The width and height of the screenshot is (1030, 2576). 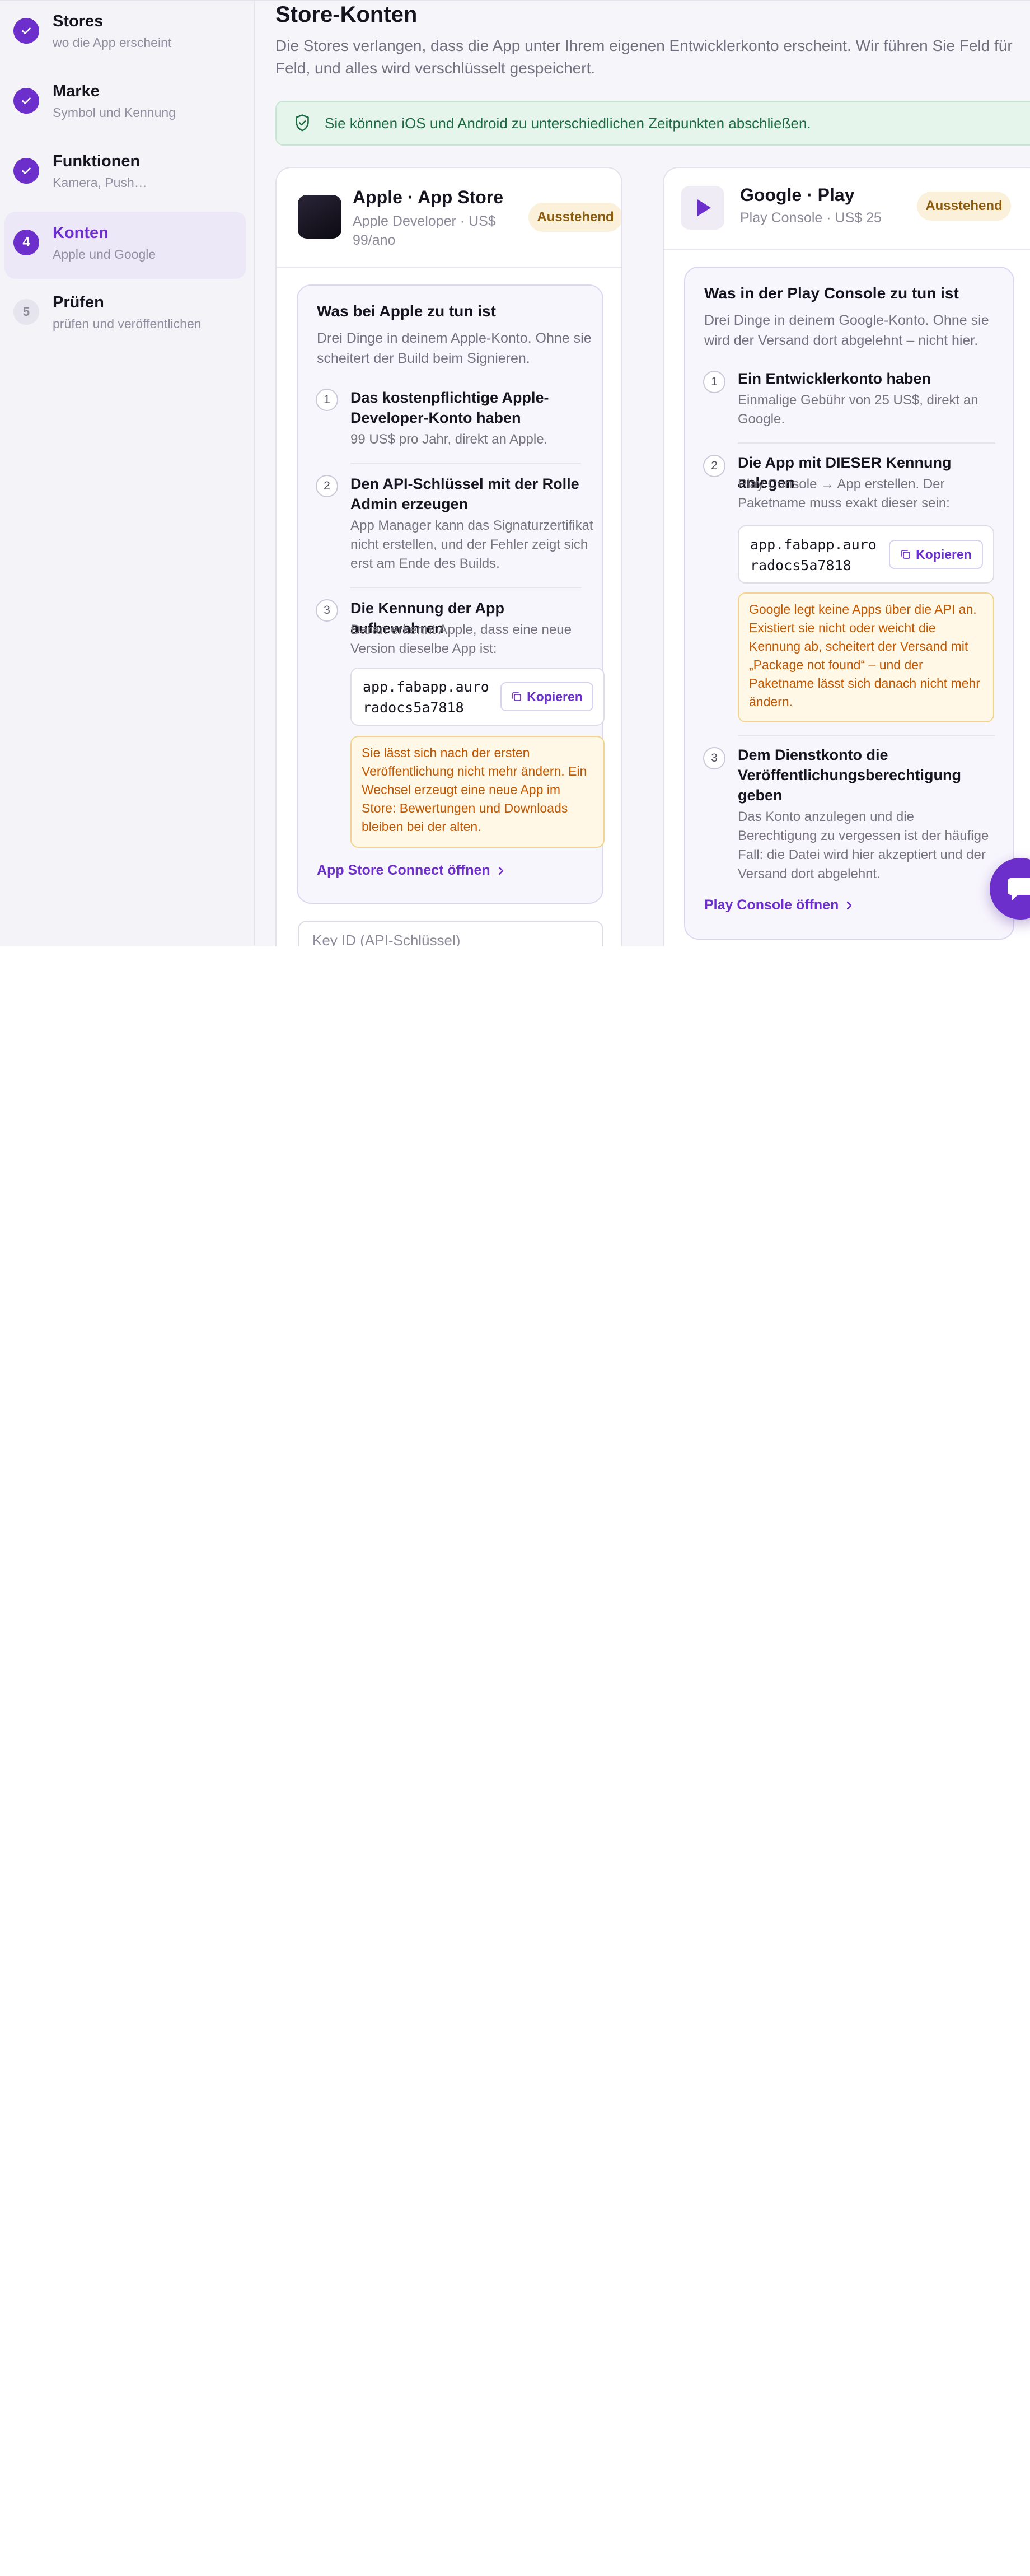 I want to click on card-subtitle: Apple Developer · US$ 99/ano, so click(x=425, y=231).